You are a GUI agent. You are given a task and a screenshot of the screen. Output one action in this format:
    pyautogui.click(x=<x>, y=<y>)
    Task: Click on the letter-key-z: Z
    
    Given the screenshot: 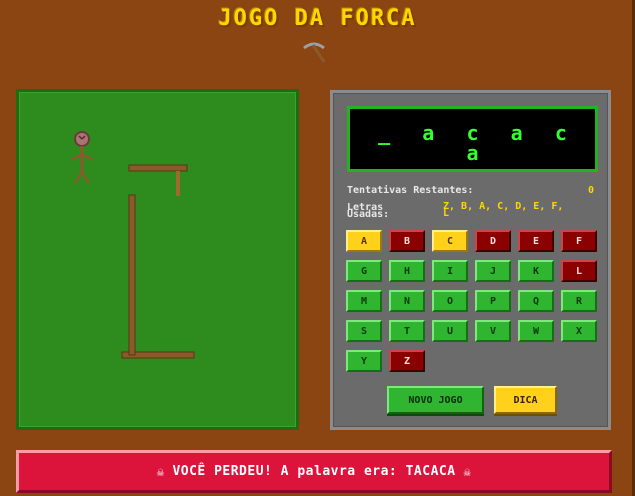 What is the action you would take?
    pyautogui.click(x=407, y=361)
    